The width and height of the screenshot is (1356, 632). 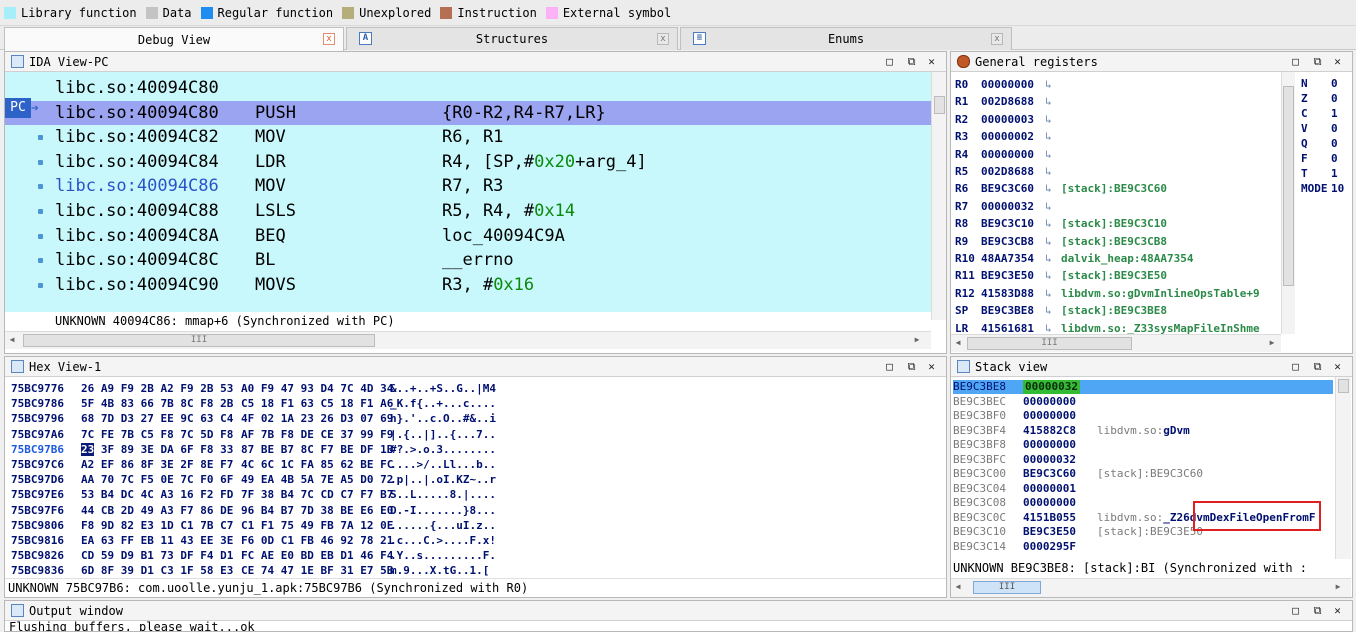 I want to click on stack-row: BE9C3BE8 00000032, so click(x=1143, y=387).